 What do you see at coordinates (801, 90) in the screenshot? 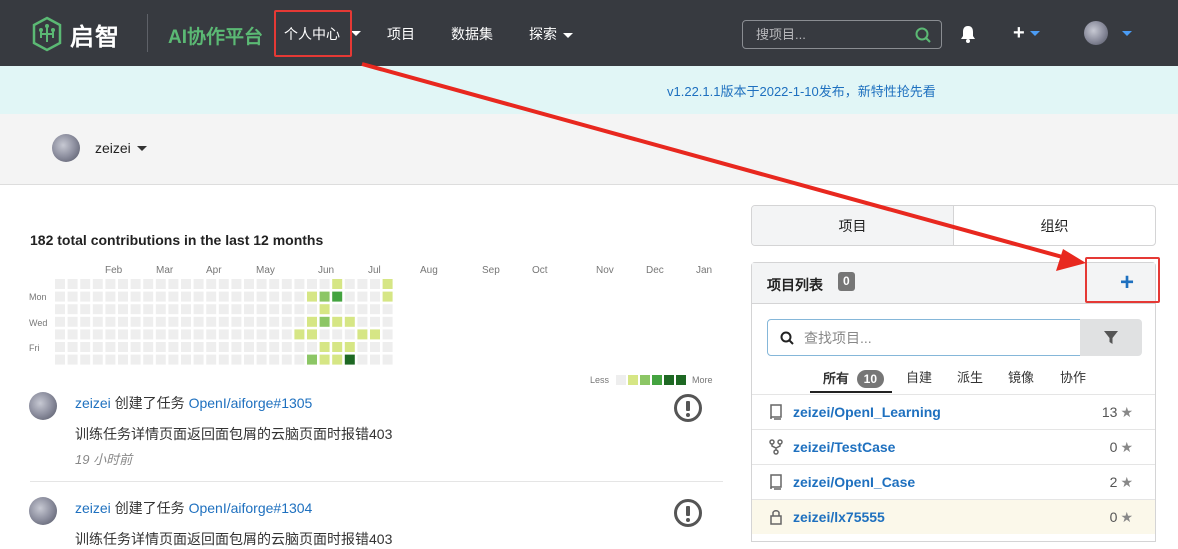
I see `announcement-link: v1.22.1.1版本于2022-1-10发布，新特性抢先看` at bounding box center [801, 90].